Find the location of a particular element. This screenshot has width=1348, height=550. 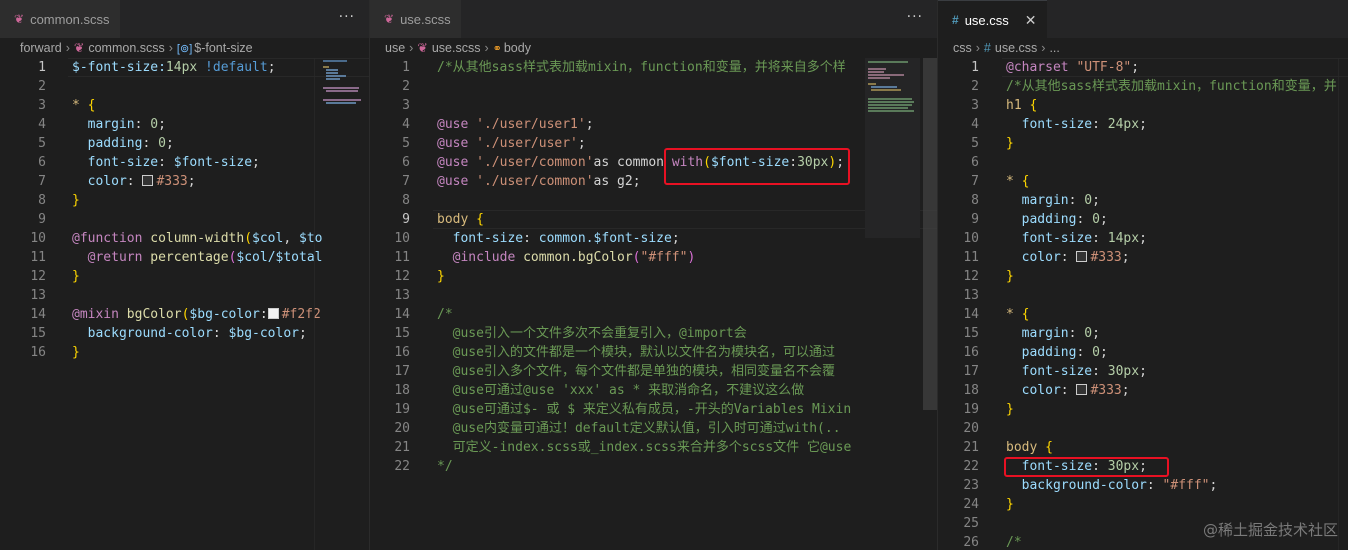

code-line: 7 @use './user/common'as g2; is located at coordinates (653, 181).